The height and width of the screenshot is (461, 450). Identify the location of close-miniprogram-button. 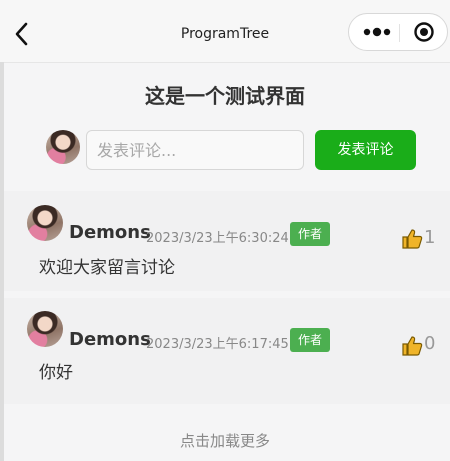
(424, 32).